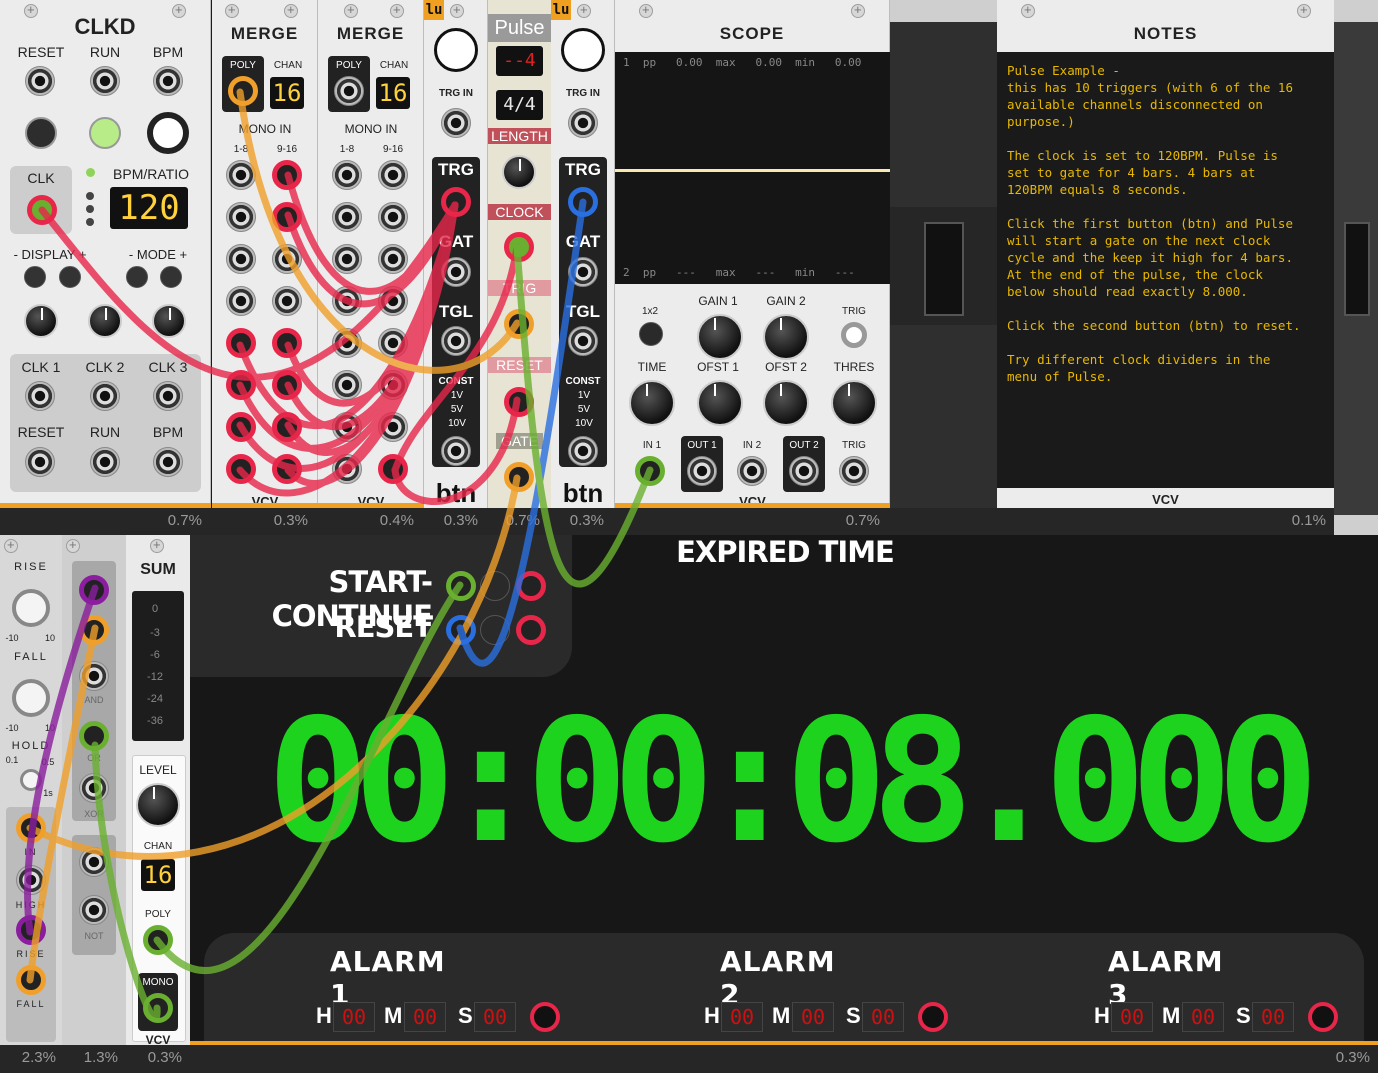  Describe the element at coordinates (854, 403) in the screenshot. I see `thres-knob` at that location.